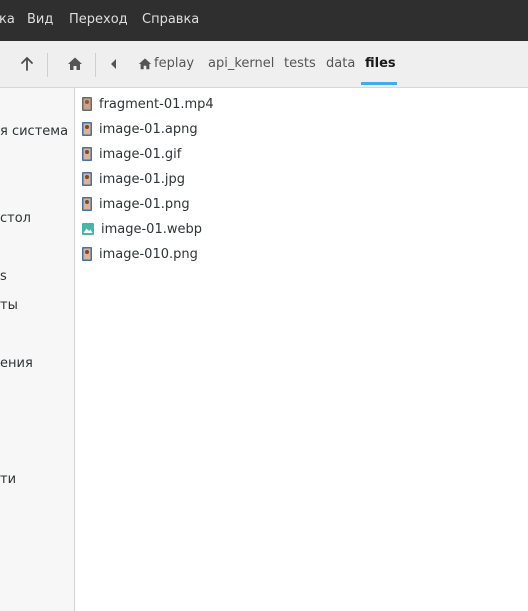 The height and width of the screenshot is (611, 528). I want to click on breadcrumb-item-current: files, so click(380, 63).